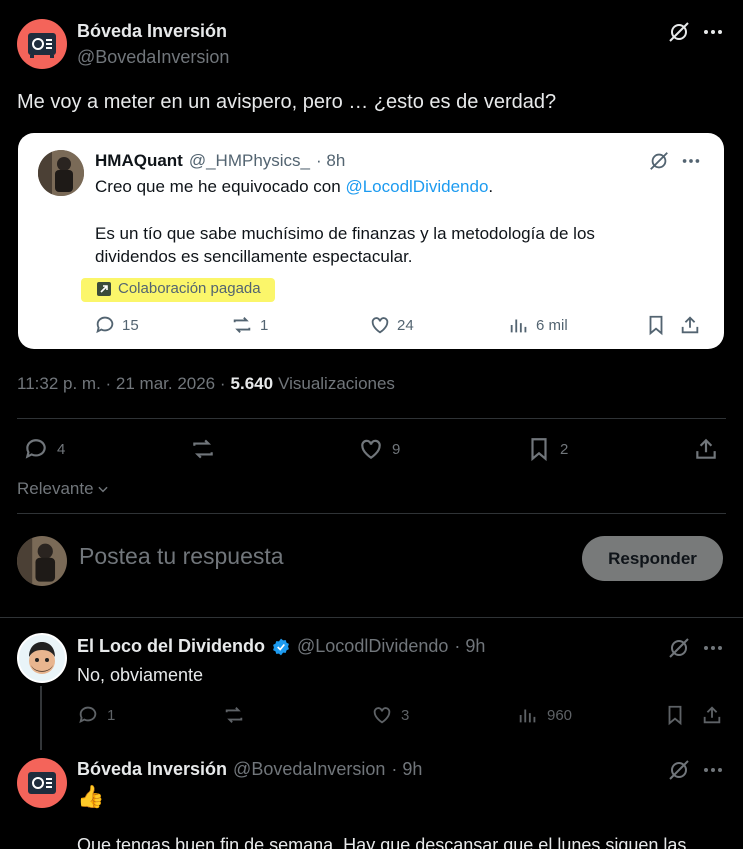 This screenshot has width=743, height=849. What do you see at coordinates (178, 288) in the screenshot?
I see `paid-collab-label: Colaboración pagada` at bounding box center [178, 288].